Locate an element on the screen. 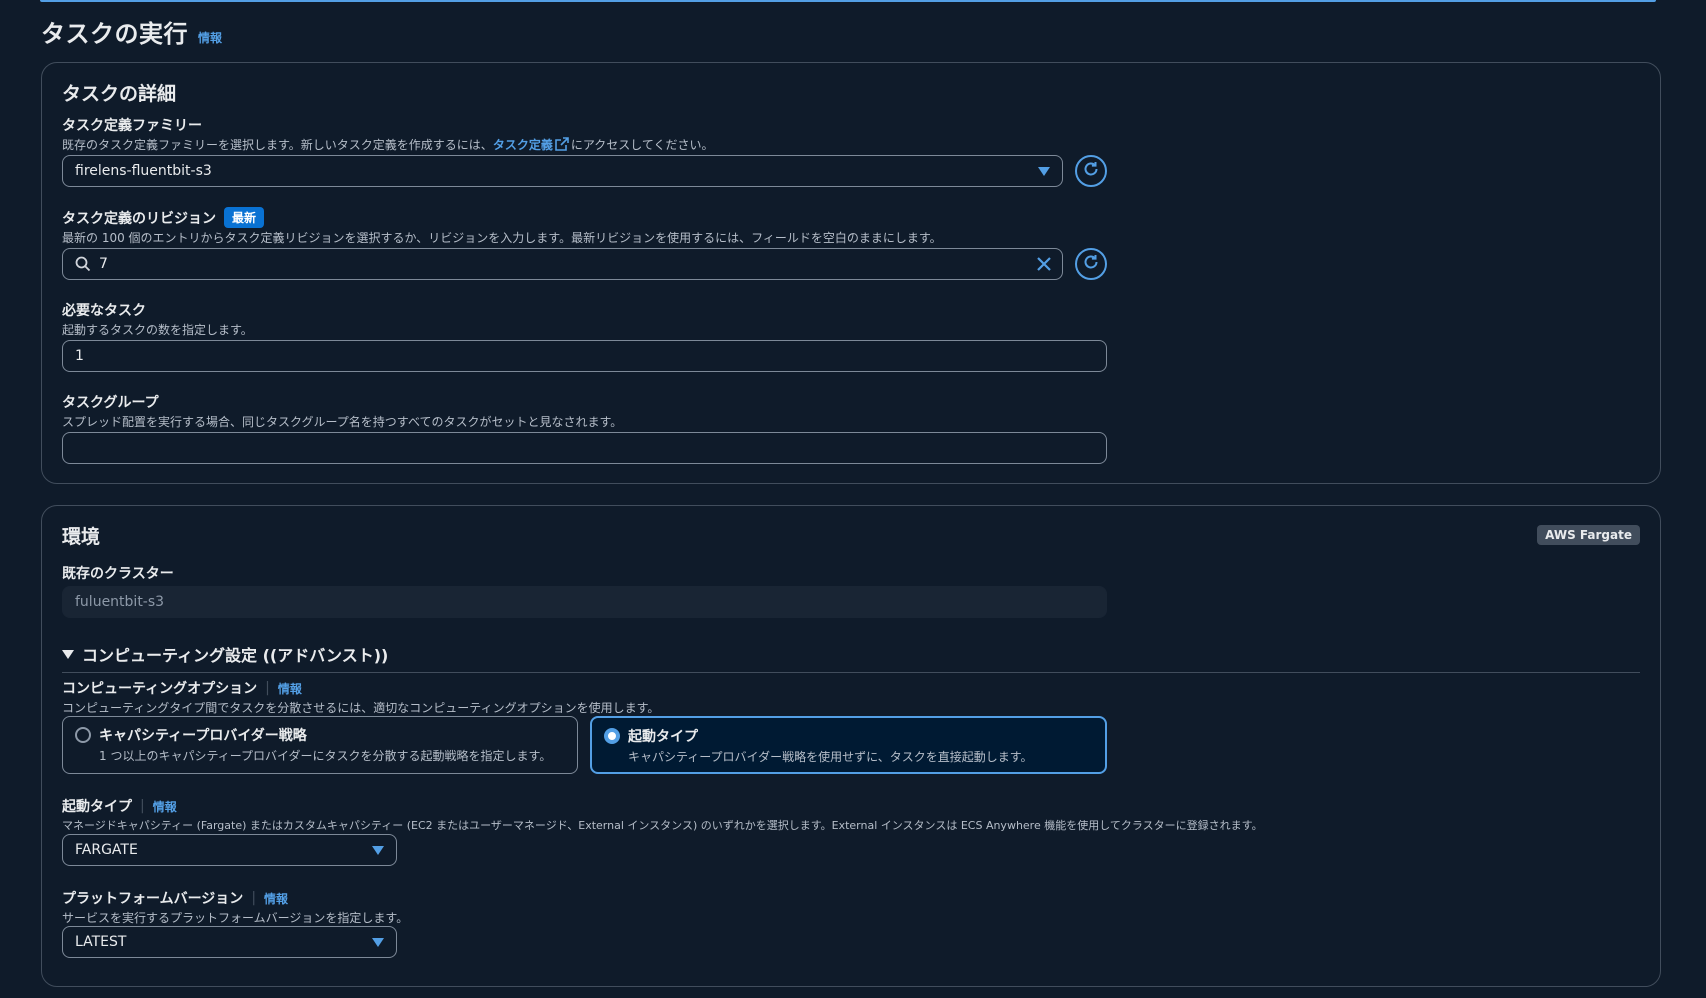 The height and width of the screenshot is (998, 1706). platform-version-value: LATEST is located at coordinates (101, 942).